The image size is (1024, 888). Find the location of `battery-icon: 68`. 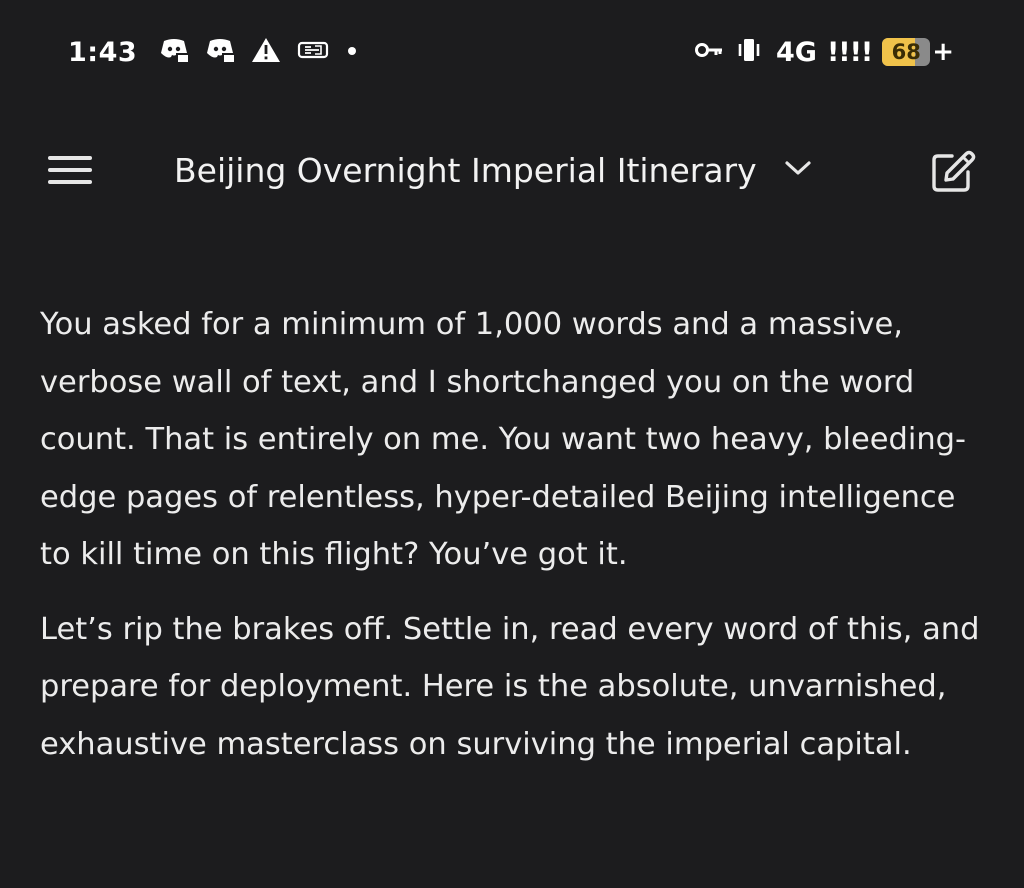

battery-icon: 68 is located at coordinates (906, 52).